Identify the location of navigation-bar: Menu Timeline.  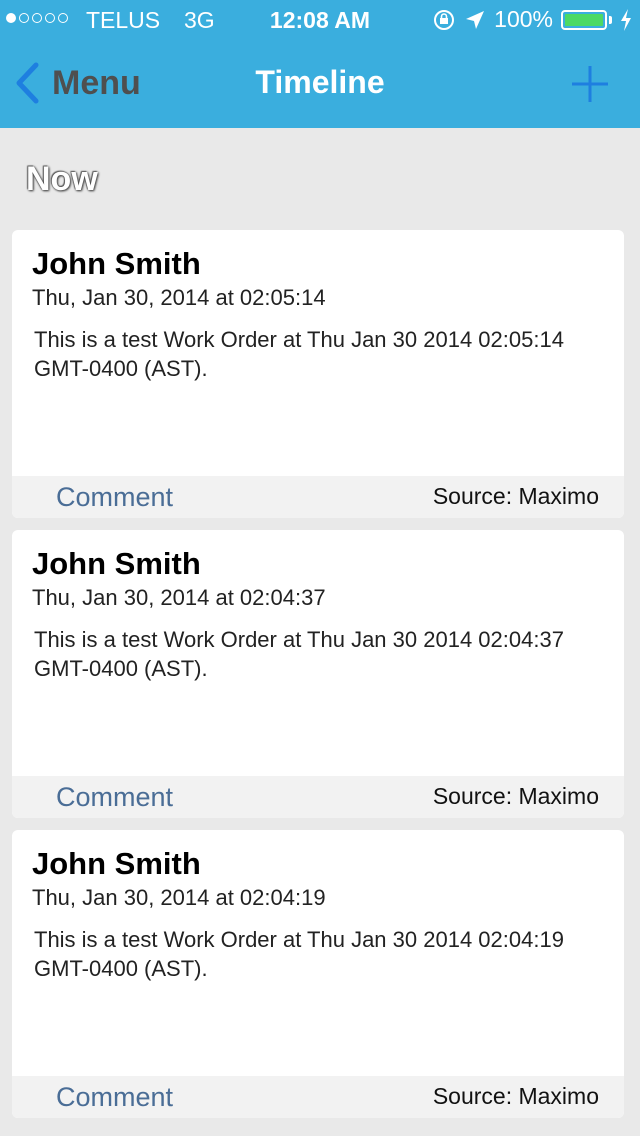
(320, 84).